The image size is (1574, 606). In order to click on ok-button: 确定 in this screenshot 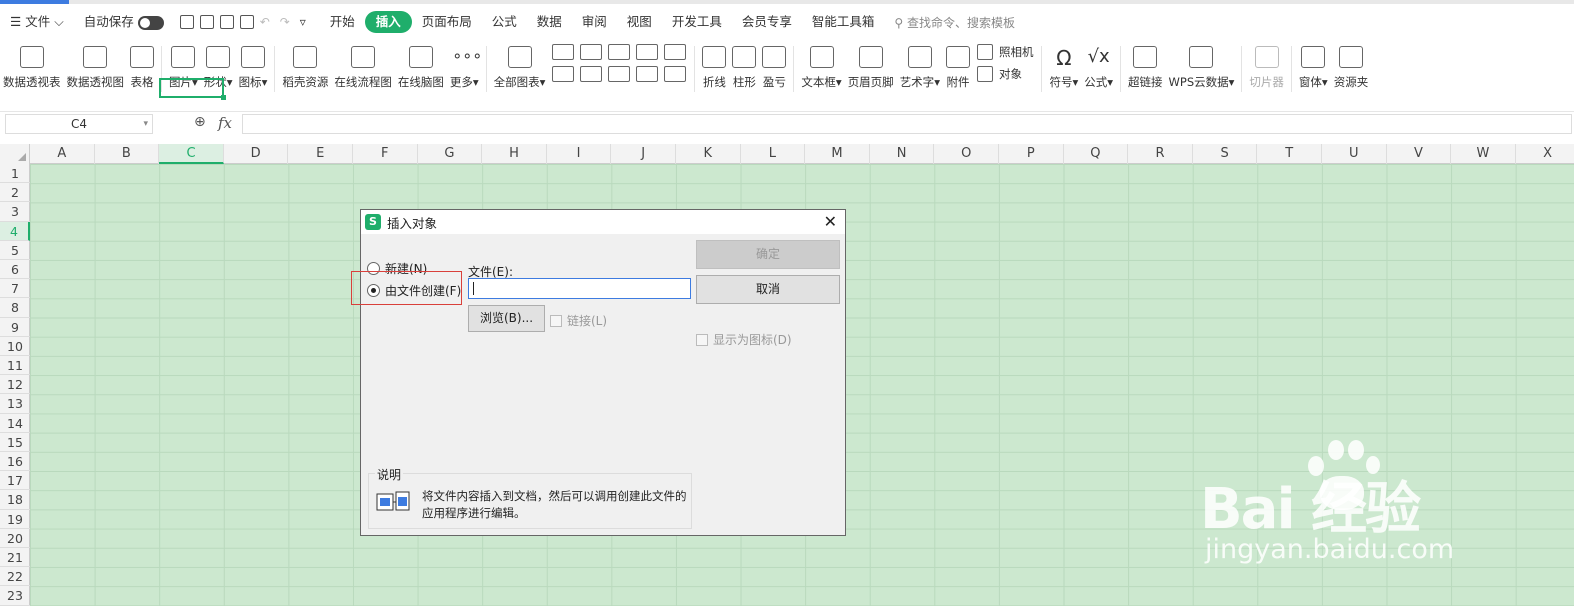, I will do `click(768, 254)`.